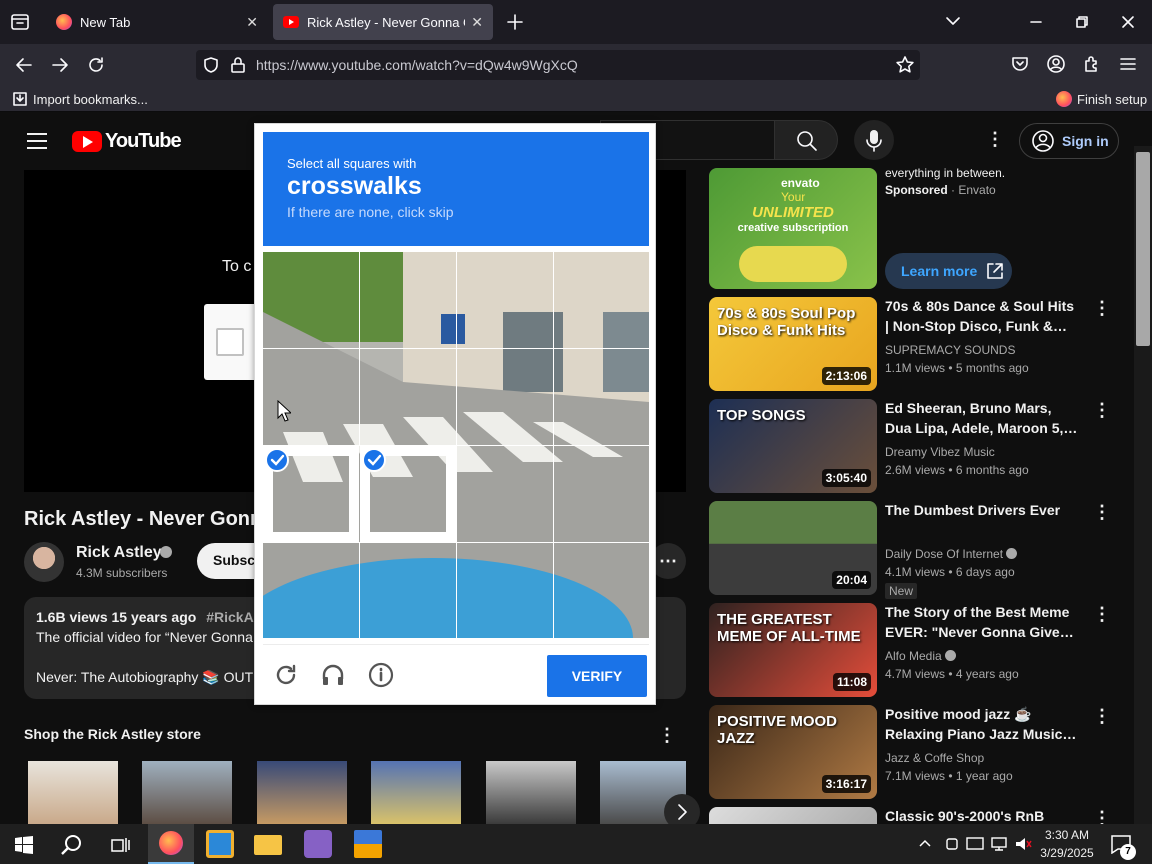 This screenshot has width=1152, height=864. Describe the element at coordinates (157, 22) in the screenshot. I see `tab-new-tab: New Tab ✕` at that location.